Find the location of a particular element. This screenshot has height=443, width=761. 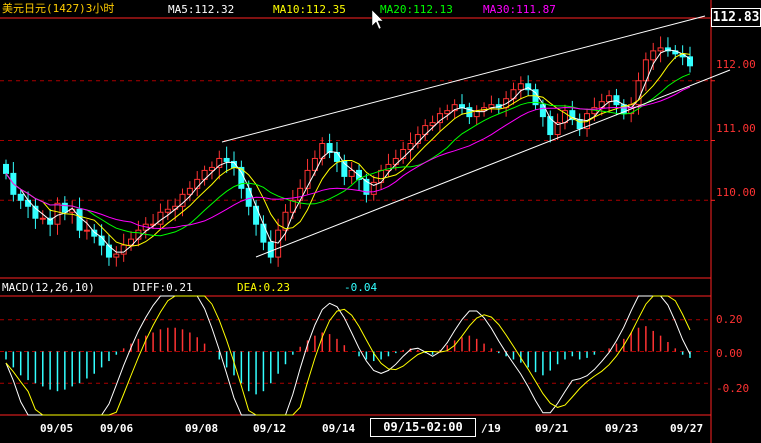

x-label-0906: 09/06 is located at coordinates (117, 428).